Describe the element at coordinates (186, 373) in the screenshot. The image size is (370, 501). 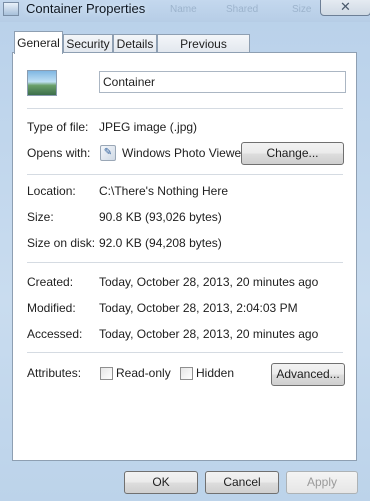
I see `hidden-checkbox` at that location.